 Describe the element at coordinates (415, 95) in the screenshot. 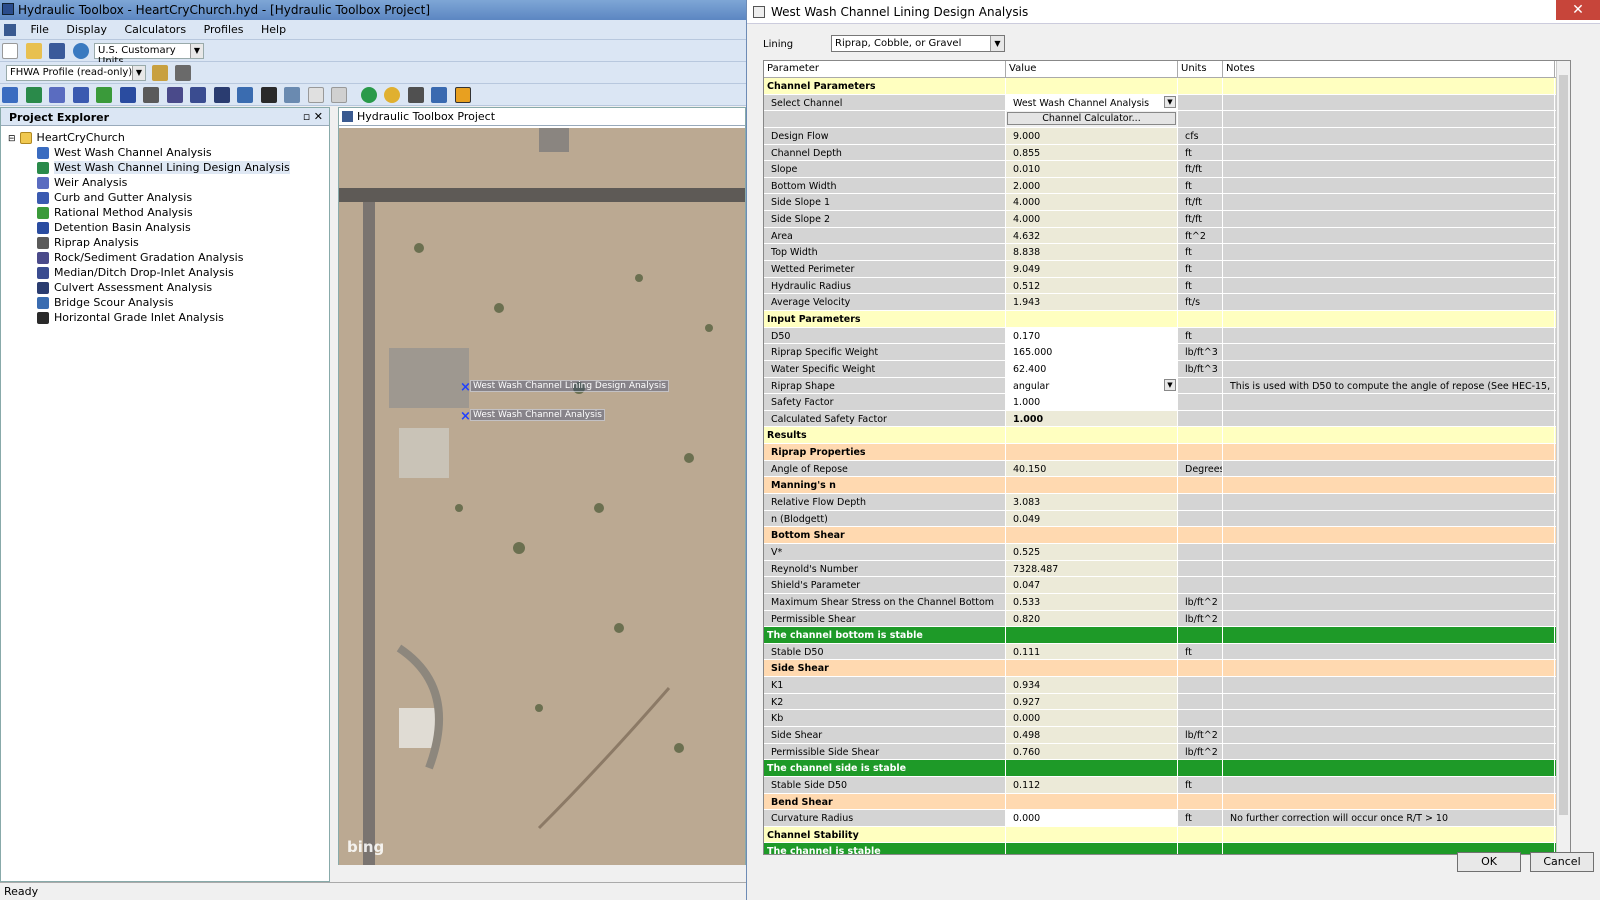

I see `delete-icon` at that location.